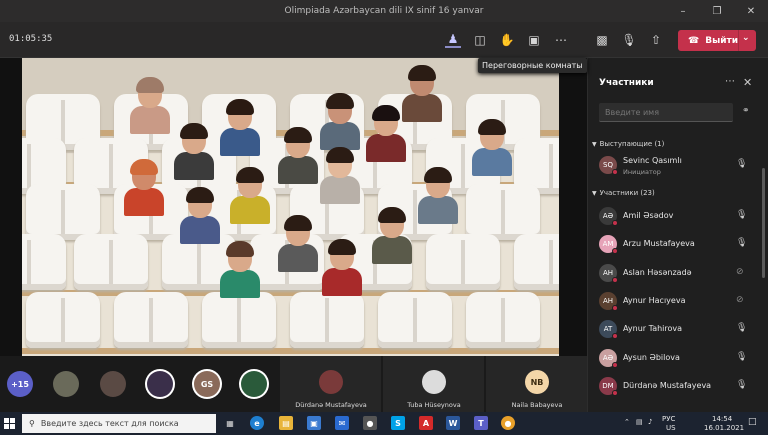  I want to click on participant-name: Aynur Tahirova, so click(653, 329).